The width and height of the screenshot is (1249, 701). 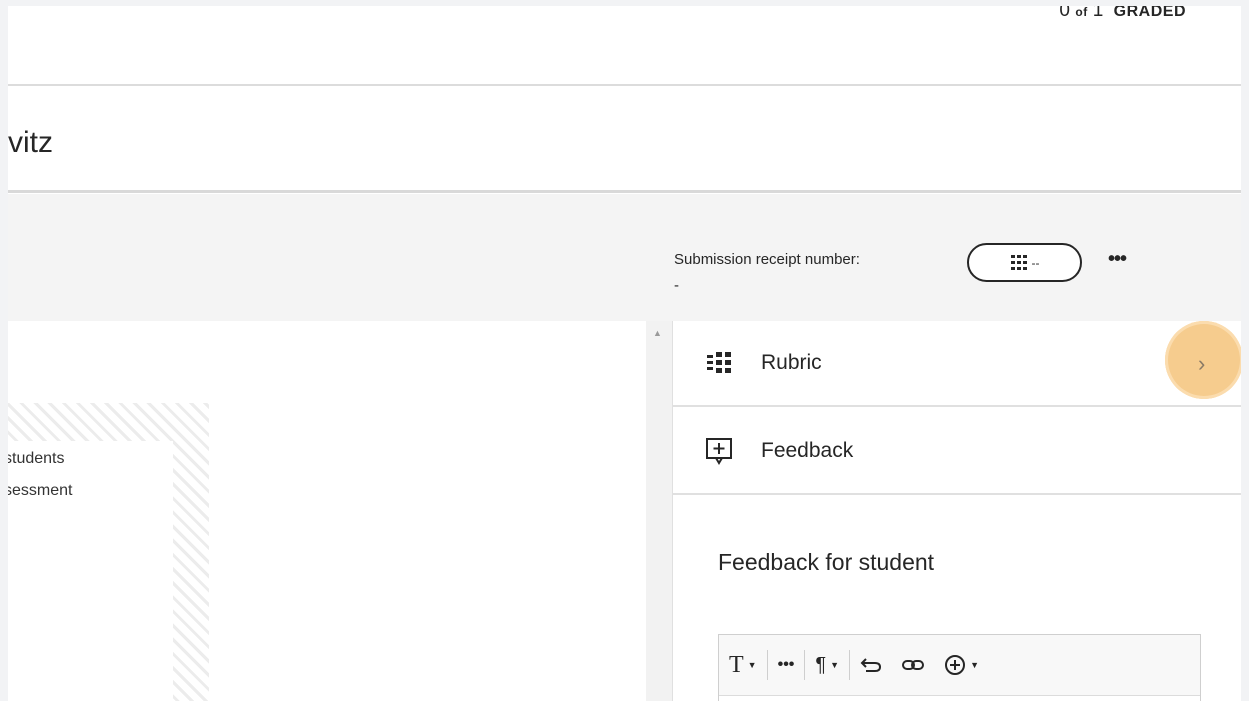 What do you see at coordinates (827, 665) in the screenshot?
I see `paragraph-icon: ¶ ▼` at bounding box center [827, 665].